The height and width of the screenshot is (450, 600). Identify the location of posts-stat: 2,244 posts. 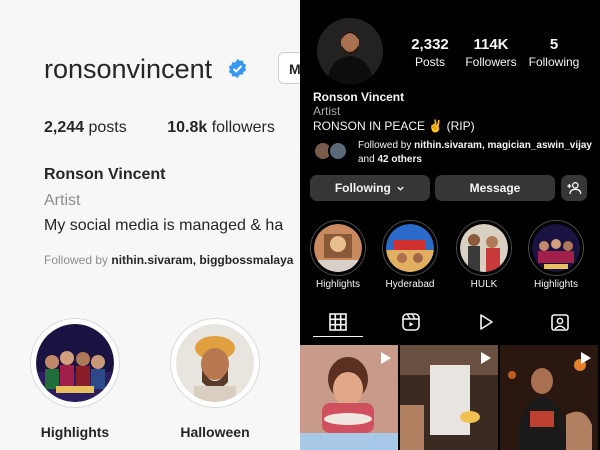
(85, 127).